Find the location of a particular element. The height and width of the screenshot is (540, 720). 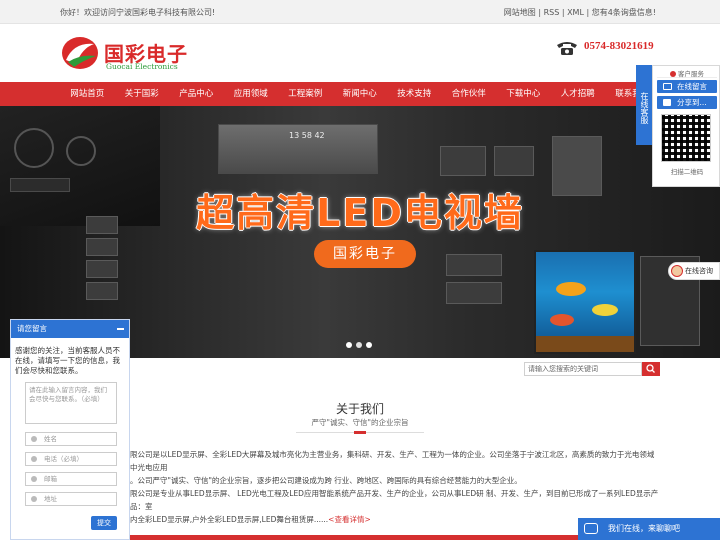

about-divider-accent is located at coordinates (360, 432).